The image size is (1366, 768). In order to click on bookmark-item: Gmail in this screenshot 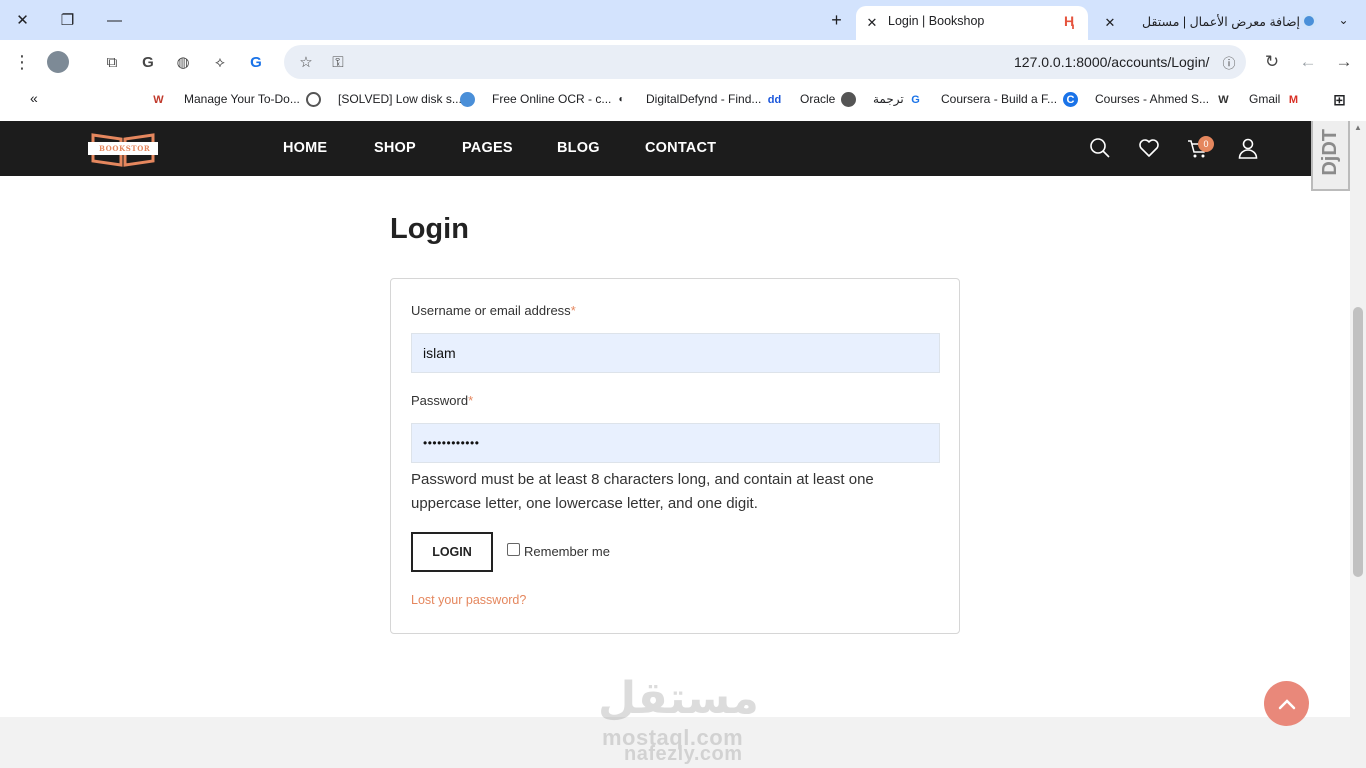, I will do `click(1264, 99)`.